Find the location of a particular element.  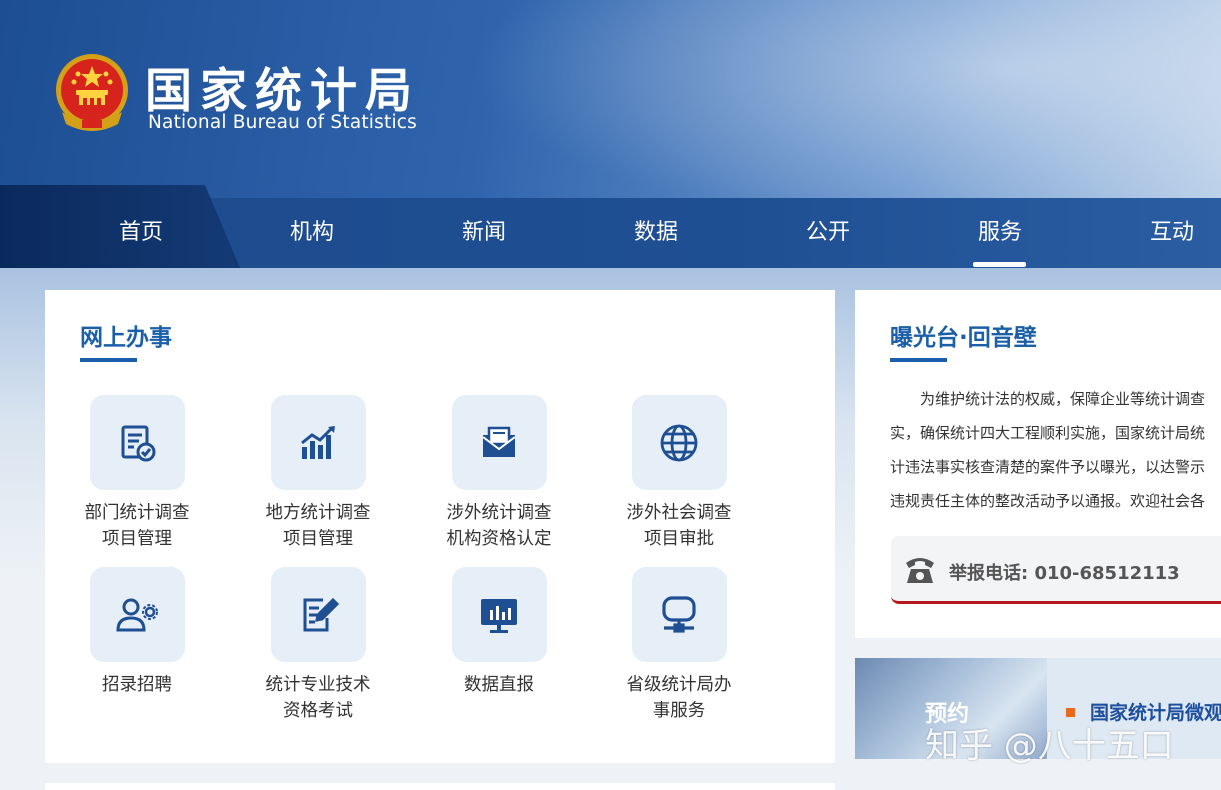

nav-item-news: 新闻 is located at coordinates (484, 233).